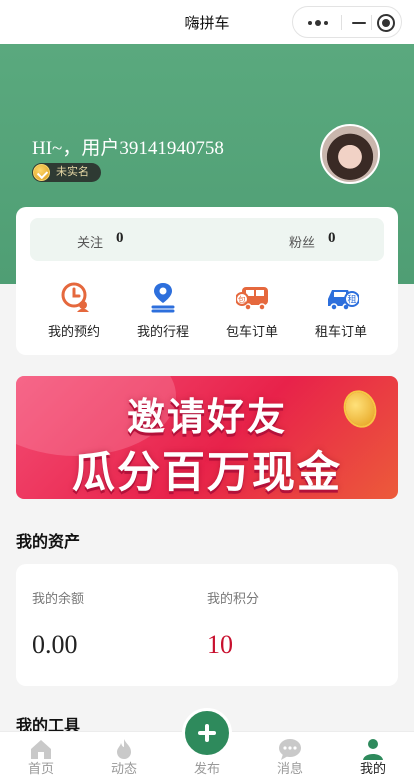 The image size is (414, 780). Describe the element at coordinates (233, 598) in the screenshot. I see `points-label: 我的积分` at that location.